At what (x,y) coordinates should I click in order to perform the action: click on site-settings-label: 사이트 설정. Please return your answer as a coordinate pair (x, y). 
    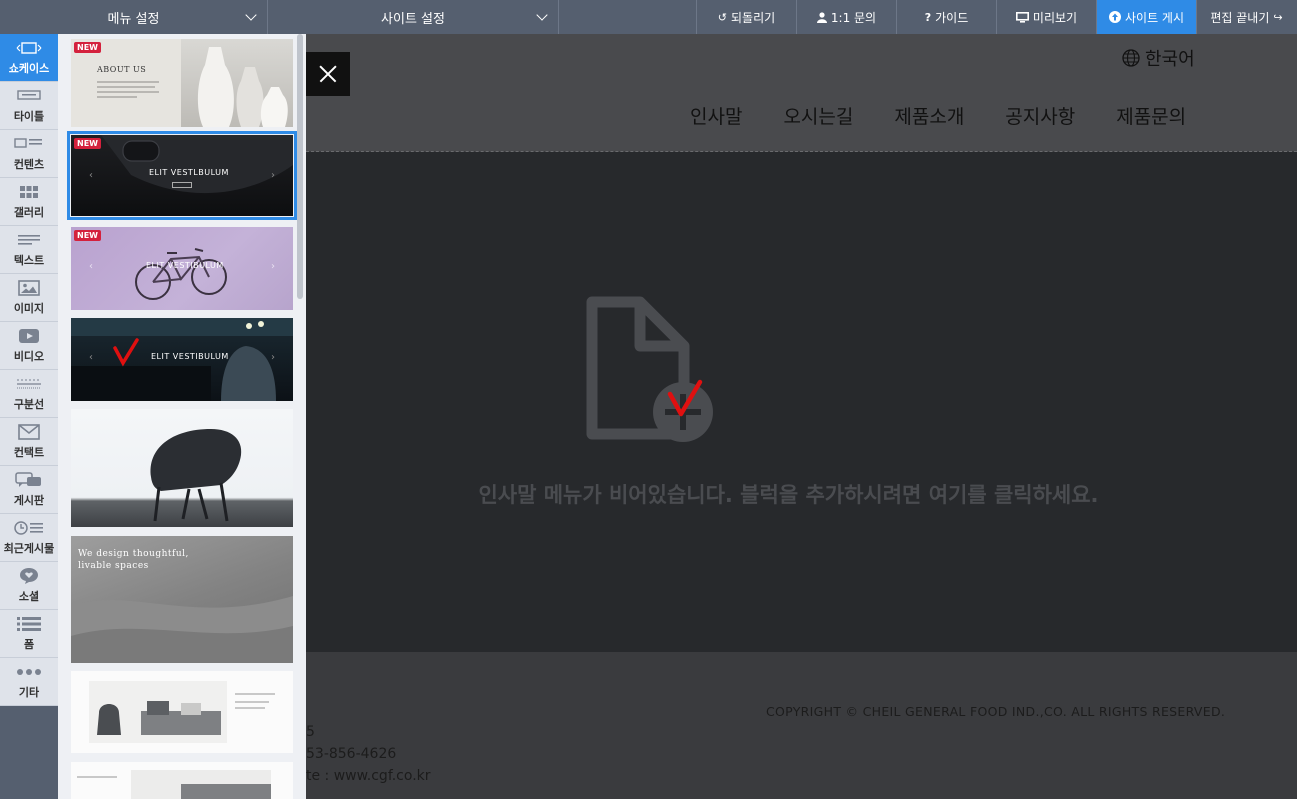
    Looking at the image, I should click on (413, 19).